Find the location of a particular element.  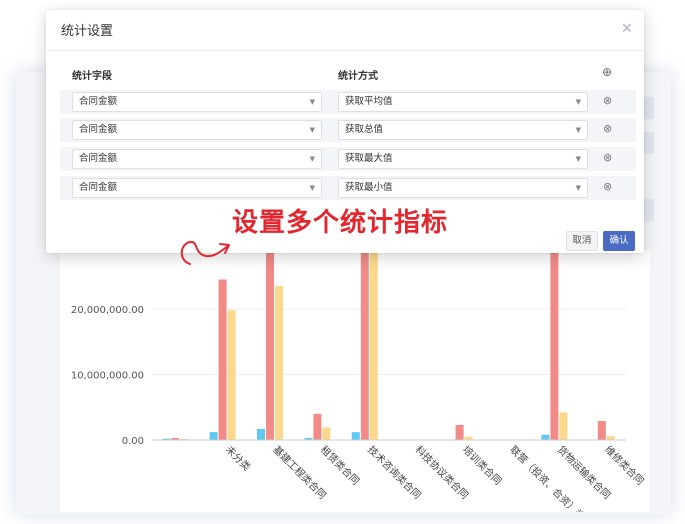

field-column-header: 统计字段 is located at coordinates (92, 76).